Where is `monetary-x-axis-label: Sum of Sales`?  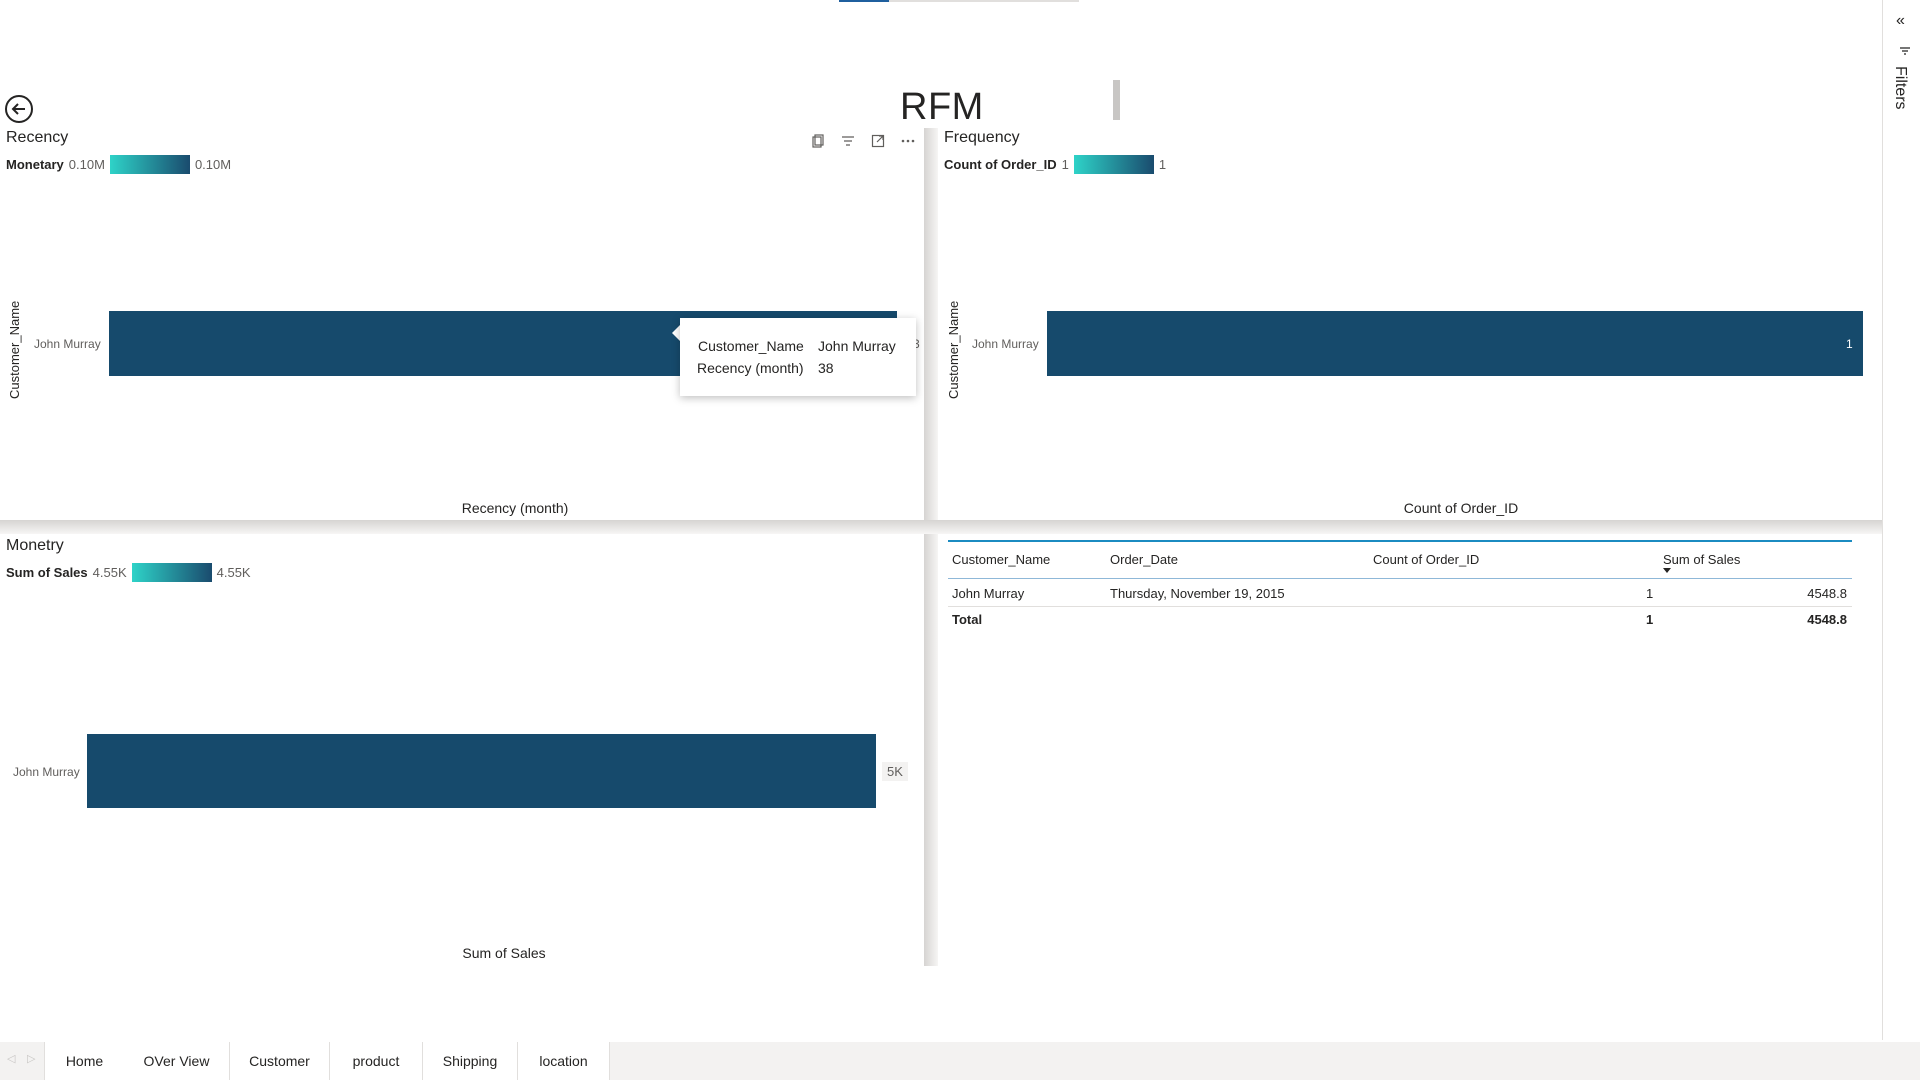
monetary-x-axis-label: Sum of Sales is located at coordinates (504, 953).